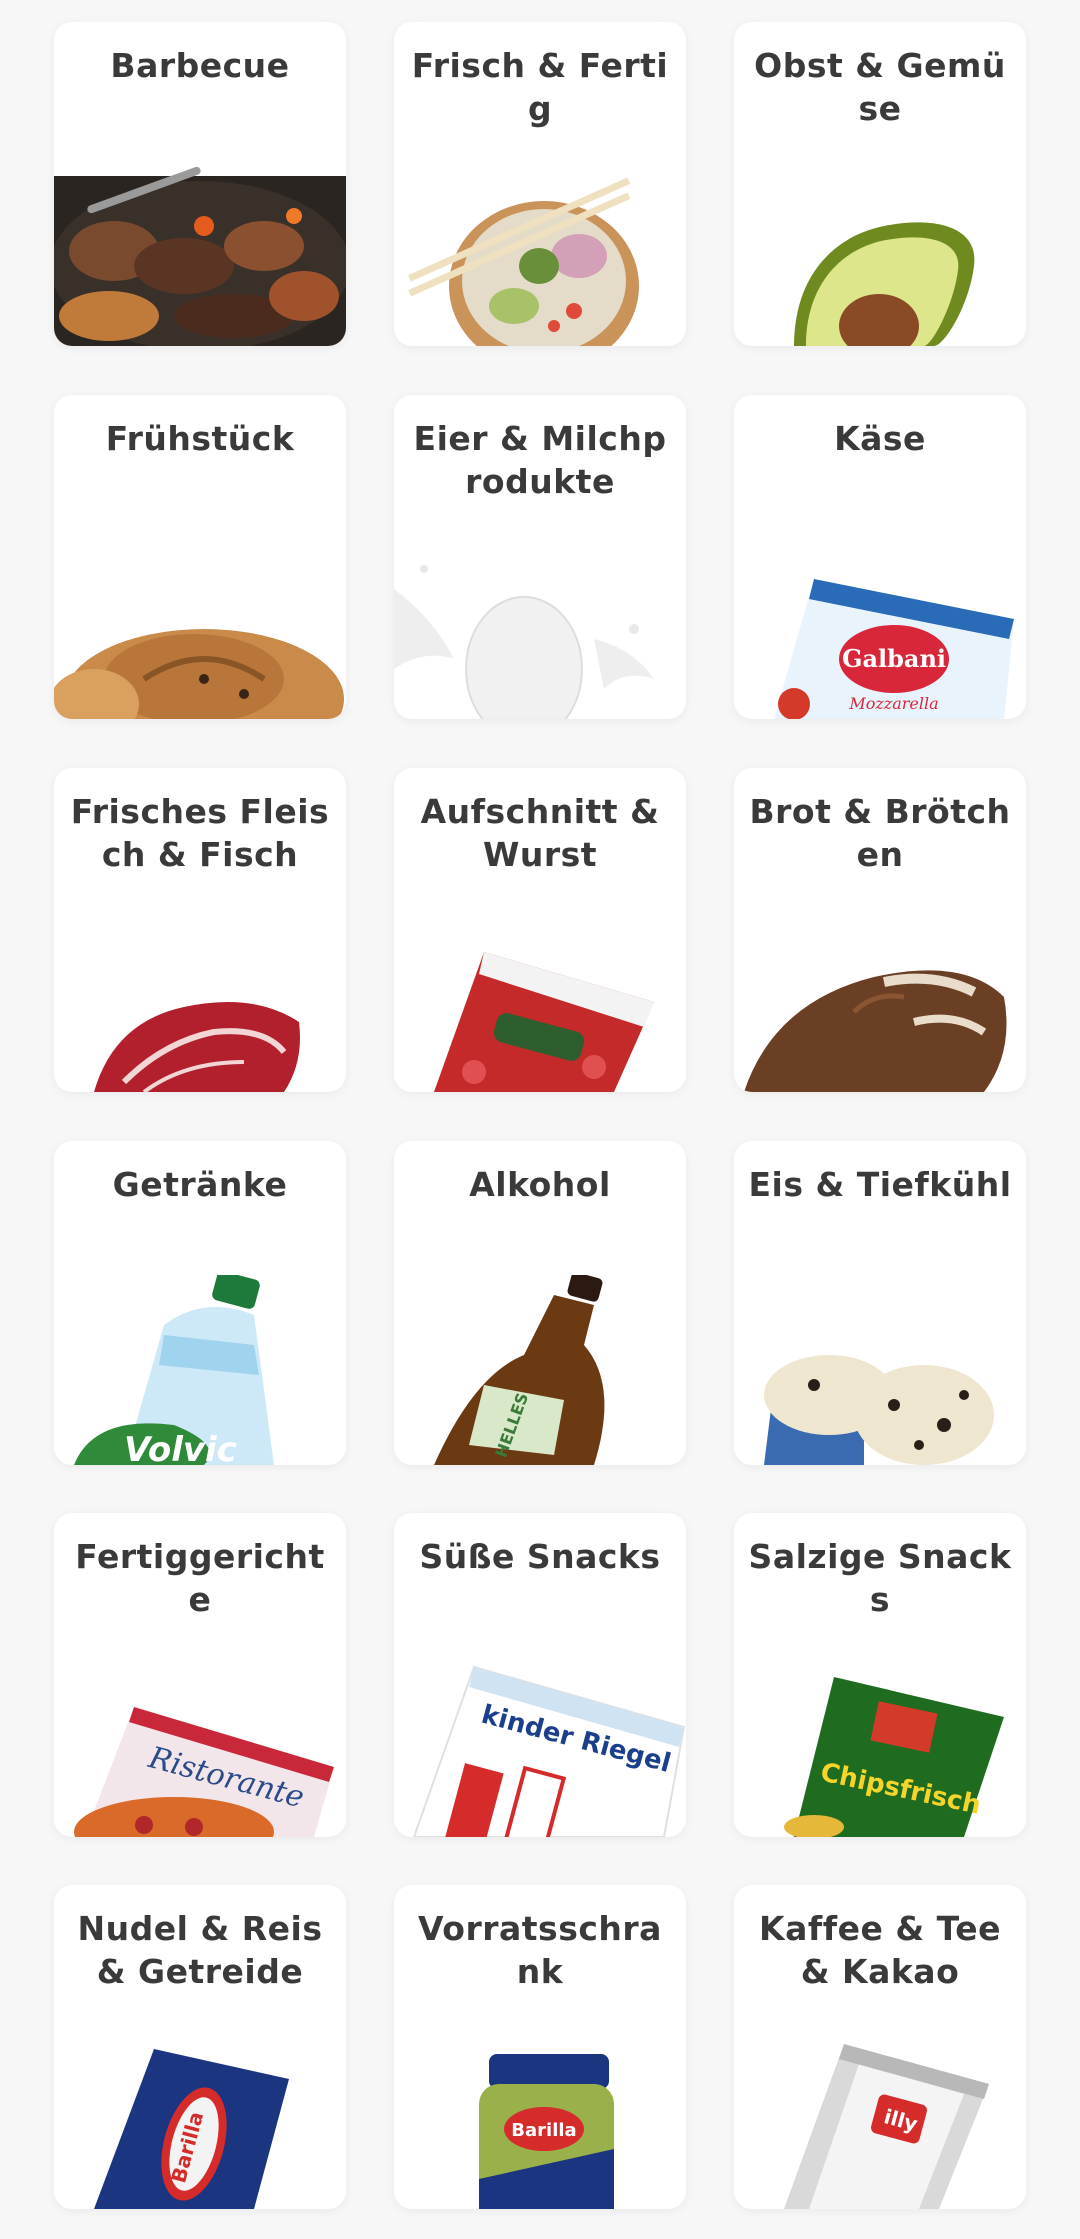 Image resolution: width=1080 pixels, height=2239 pixels. Describe the element at coordinates (540, 833) in the screenshot. I see `category-title: Aufschnitt & Wurst` at that location.